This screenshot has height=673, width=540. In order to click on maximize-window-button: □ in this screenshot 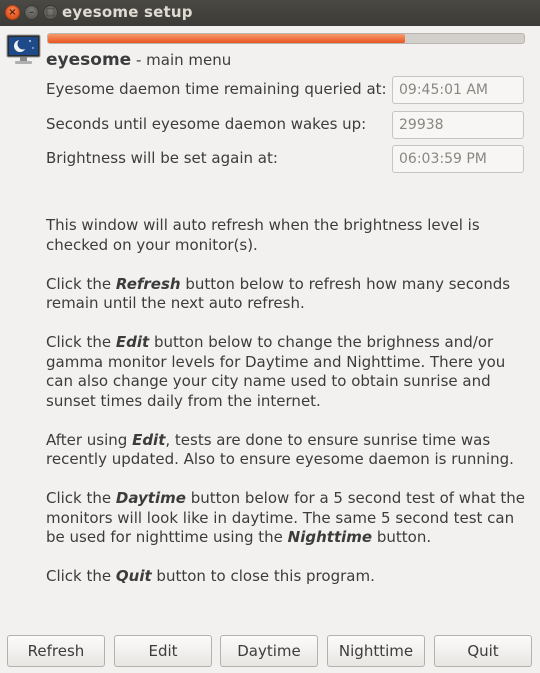, I will do `click(50, 12)`.